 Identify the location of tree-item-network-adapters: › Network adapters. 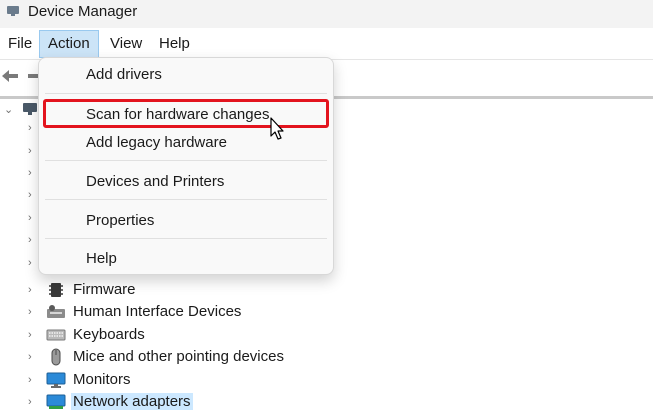
(326, 400).